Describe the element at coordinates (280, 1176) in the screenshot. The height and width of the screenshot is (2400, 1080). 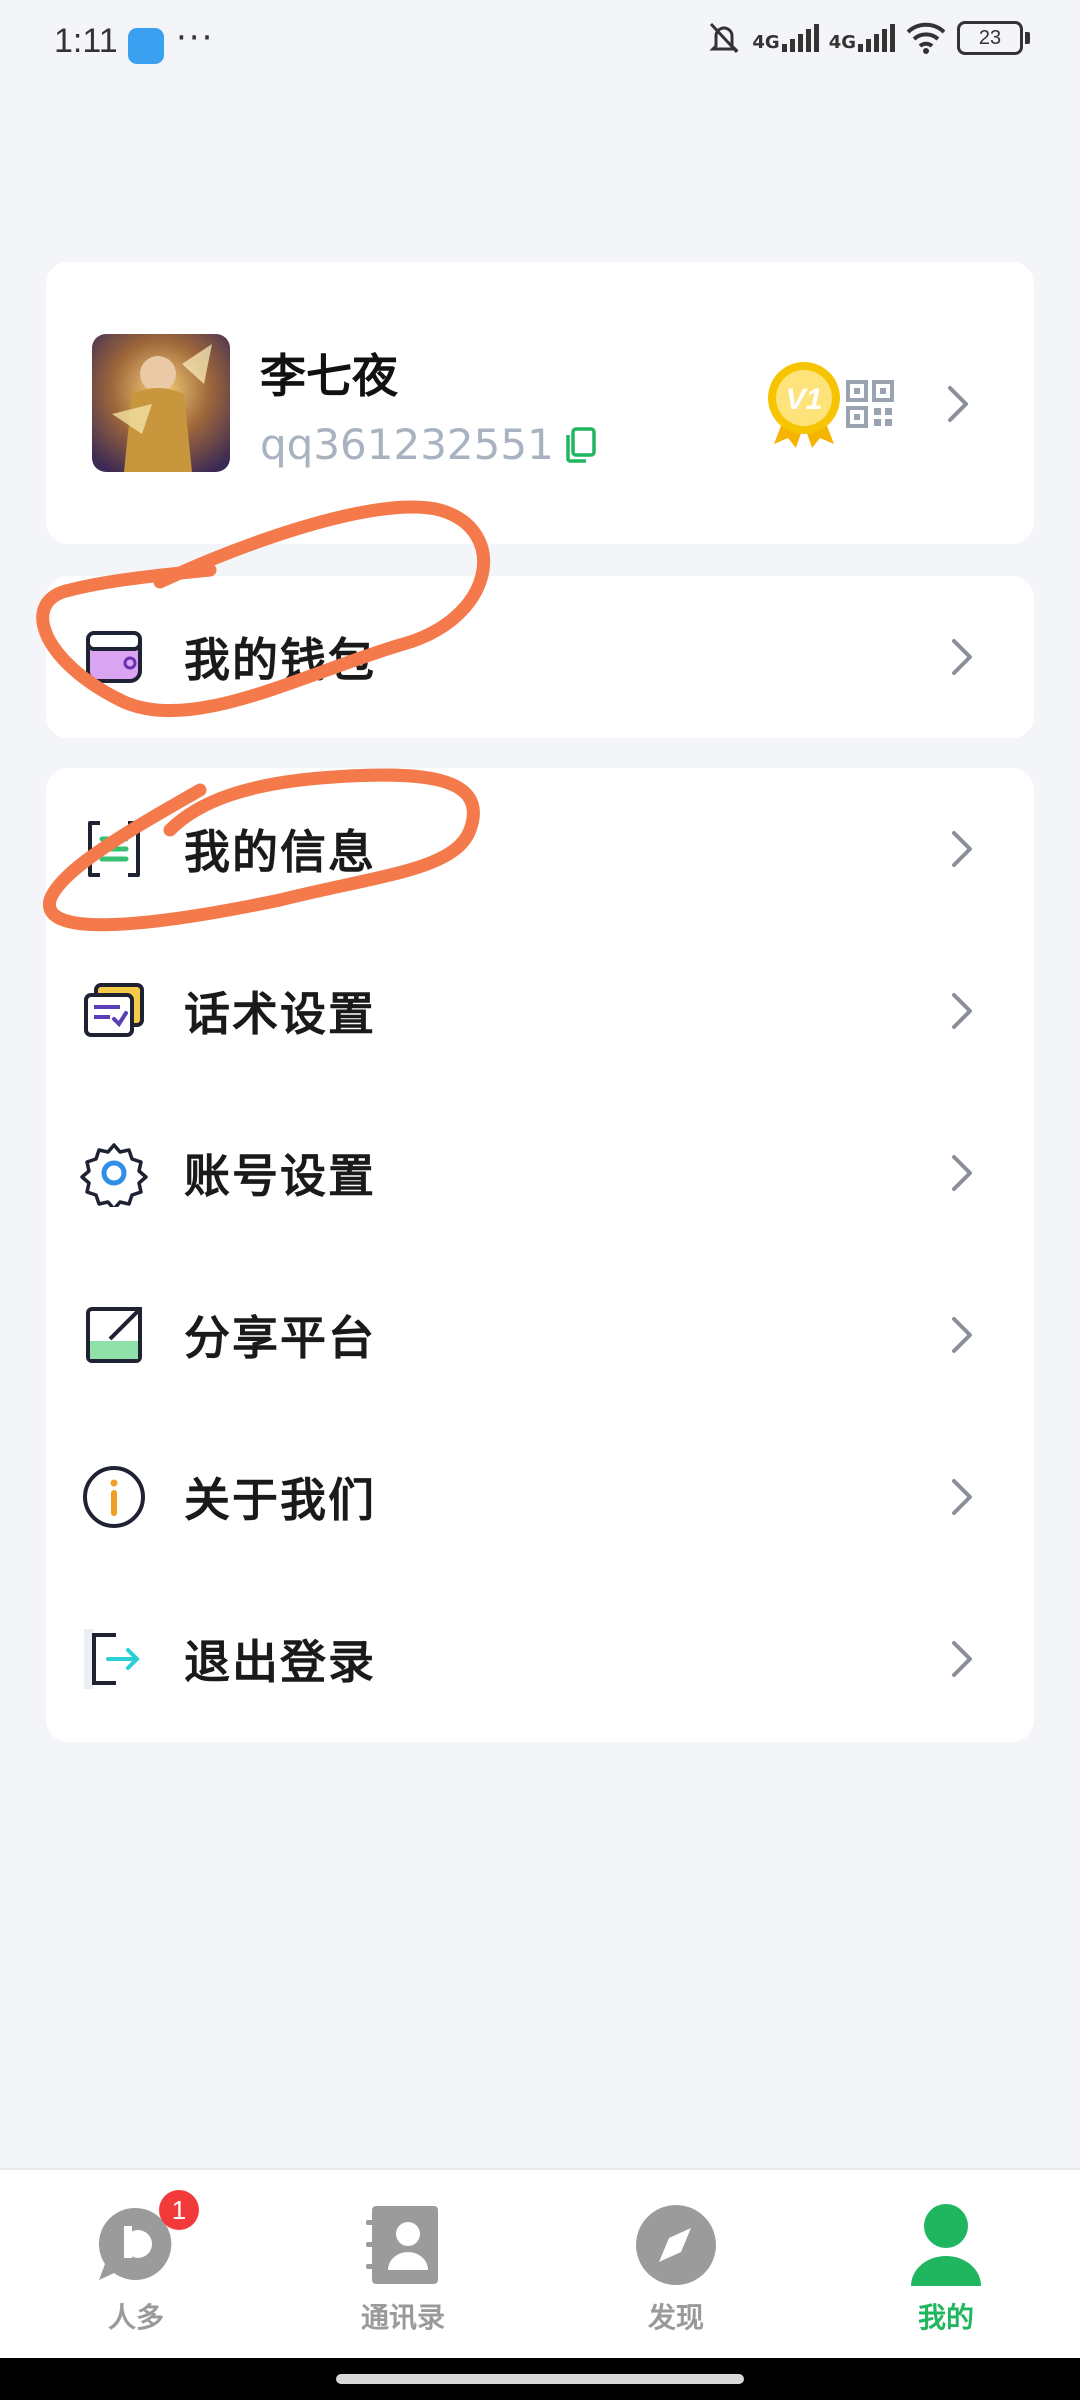
I see `menu-item-label: 账号设置` at that location.